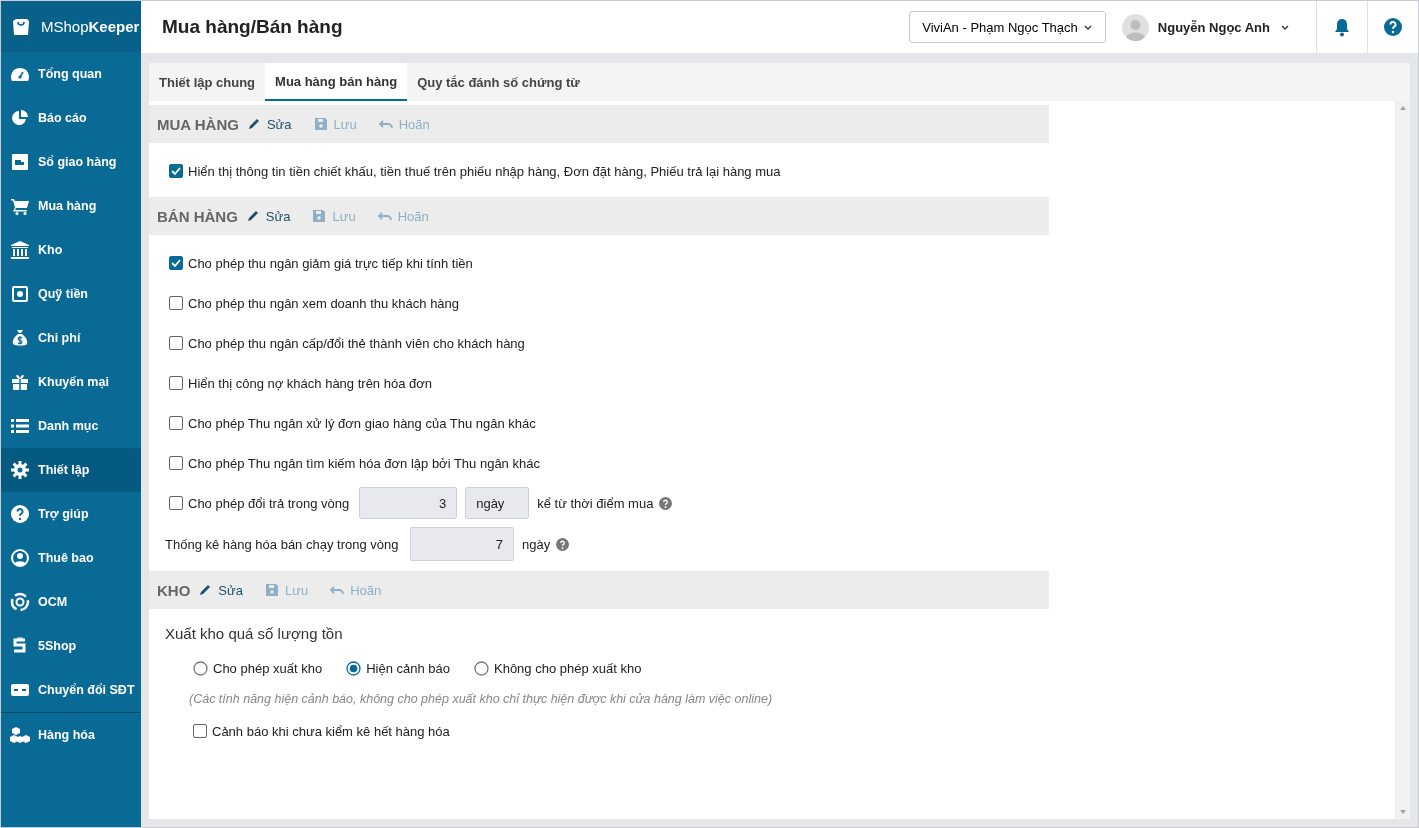  Describe the element at coordinates (20, 602) in the screenshot. I see `swirl-icon` at that location.